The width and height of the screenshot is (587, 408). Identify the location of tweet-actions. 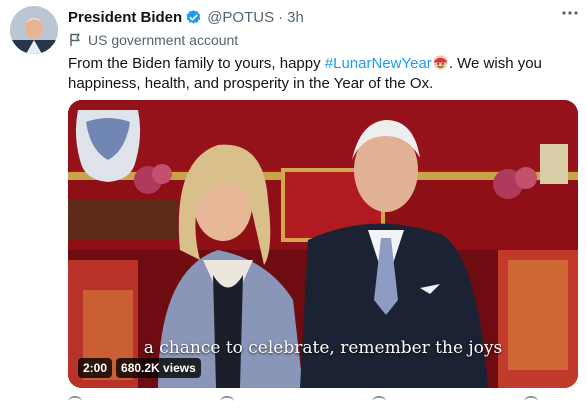
(303, 402).